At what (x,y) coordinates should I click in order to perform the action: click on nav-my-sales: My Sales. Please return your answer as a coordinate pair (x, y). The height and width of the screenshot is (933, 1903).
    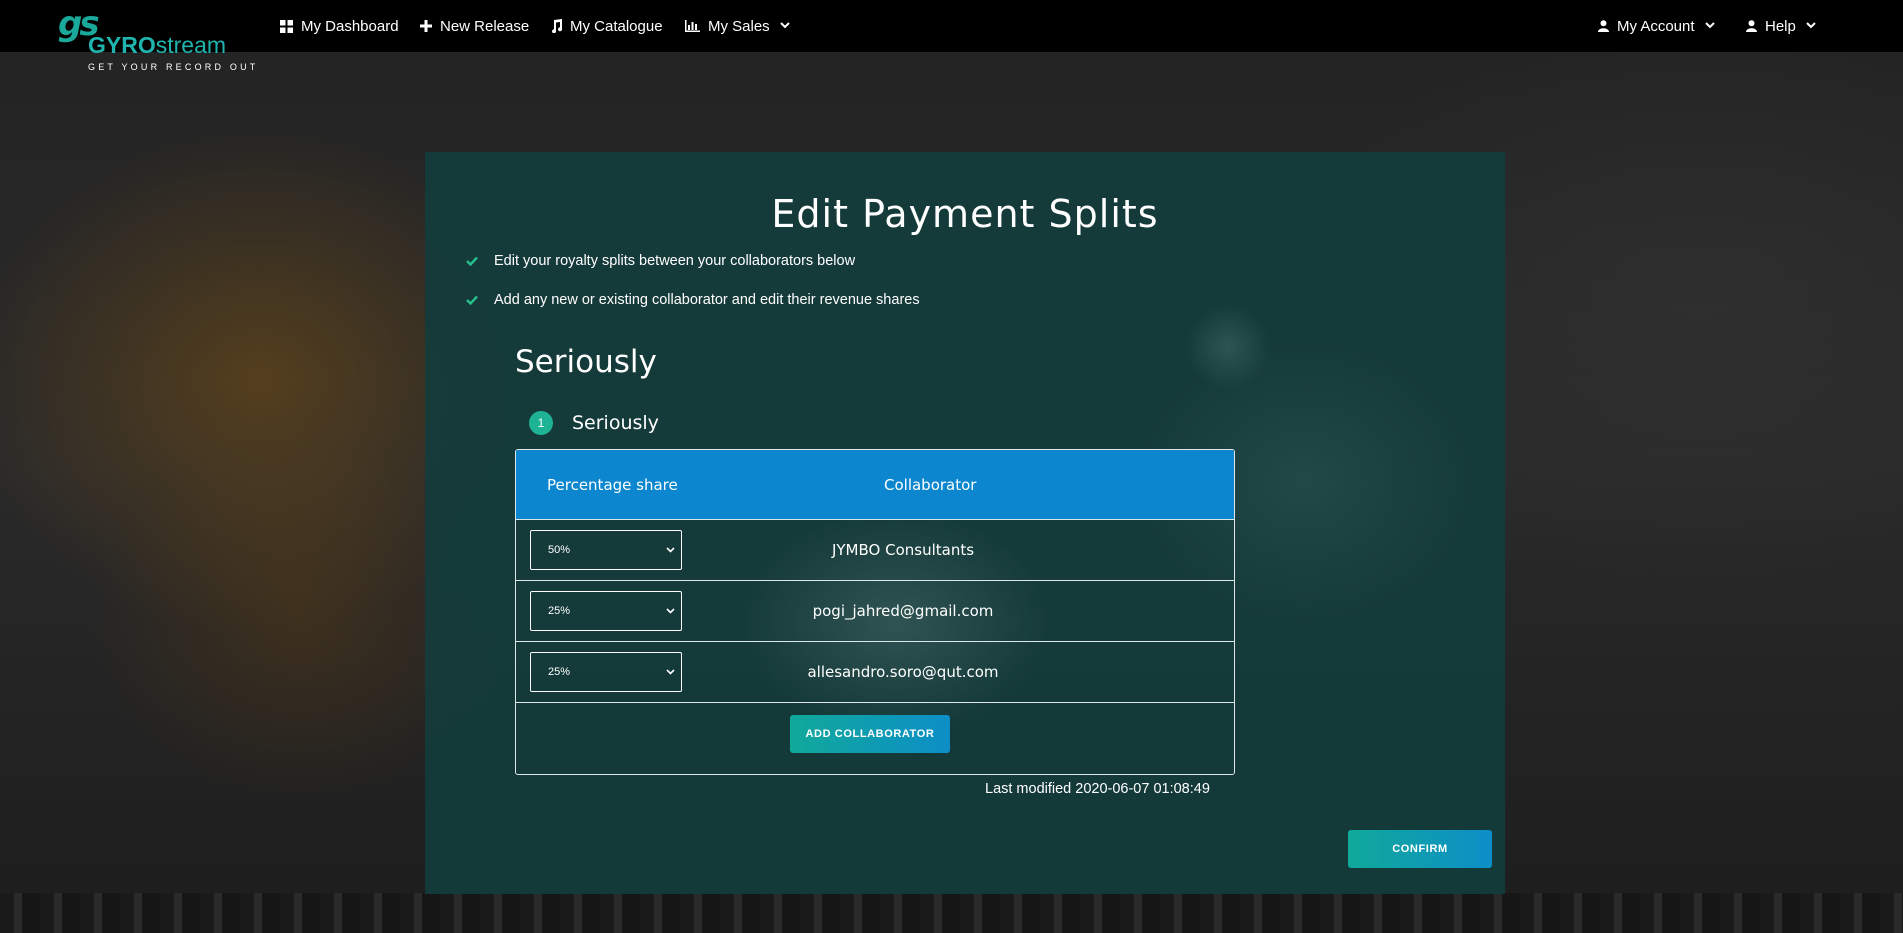
    Looking at the image, I should click on (737, 26).